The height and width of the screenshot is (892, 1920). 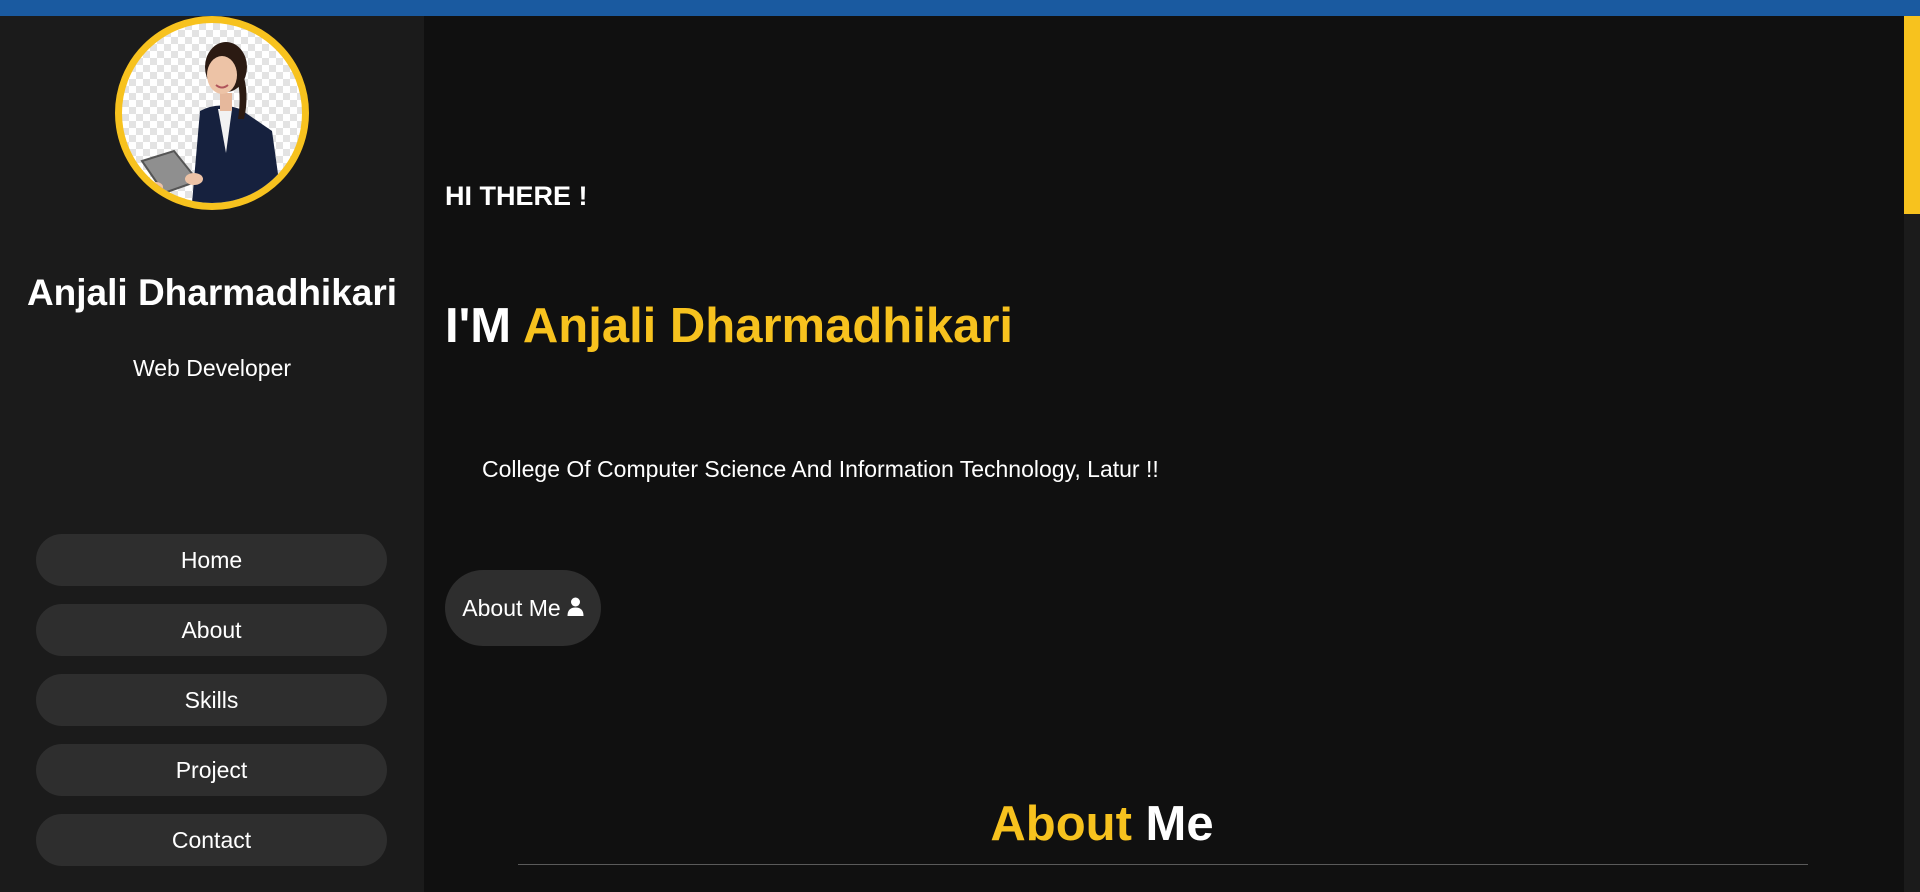 What do you see at coordinates (516, 196) in the screenshot?
I see `hero-greeting: HI THERE !` at bounding box center [516, 196].